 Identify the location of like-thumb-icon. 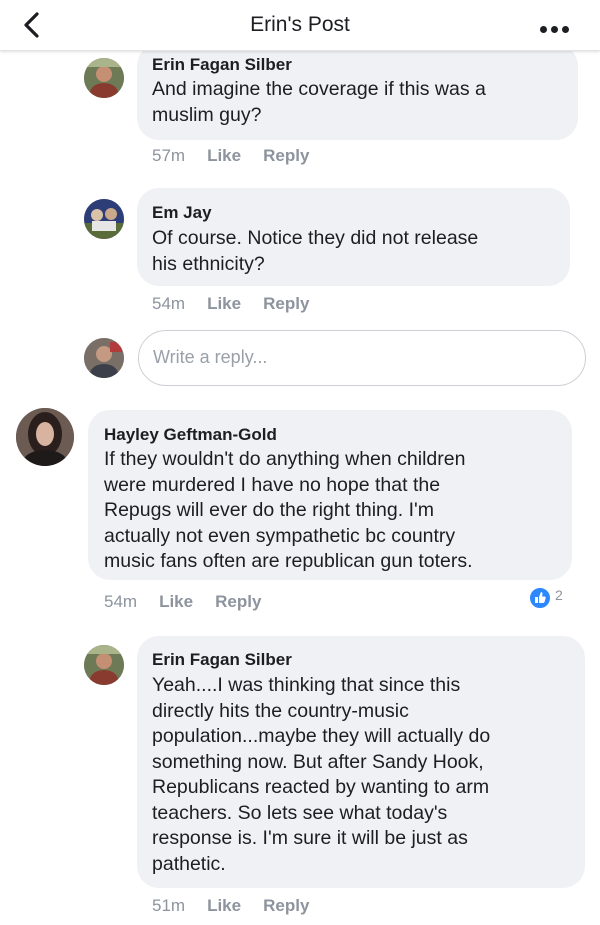
(540, 598).